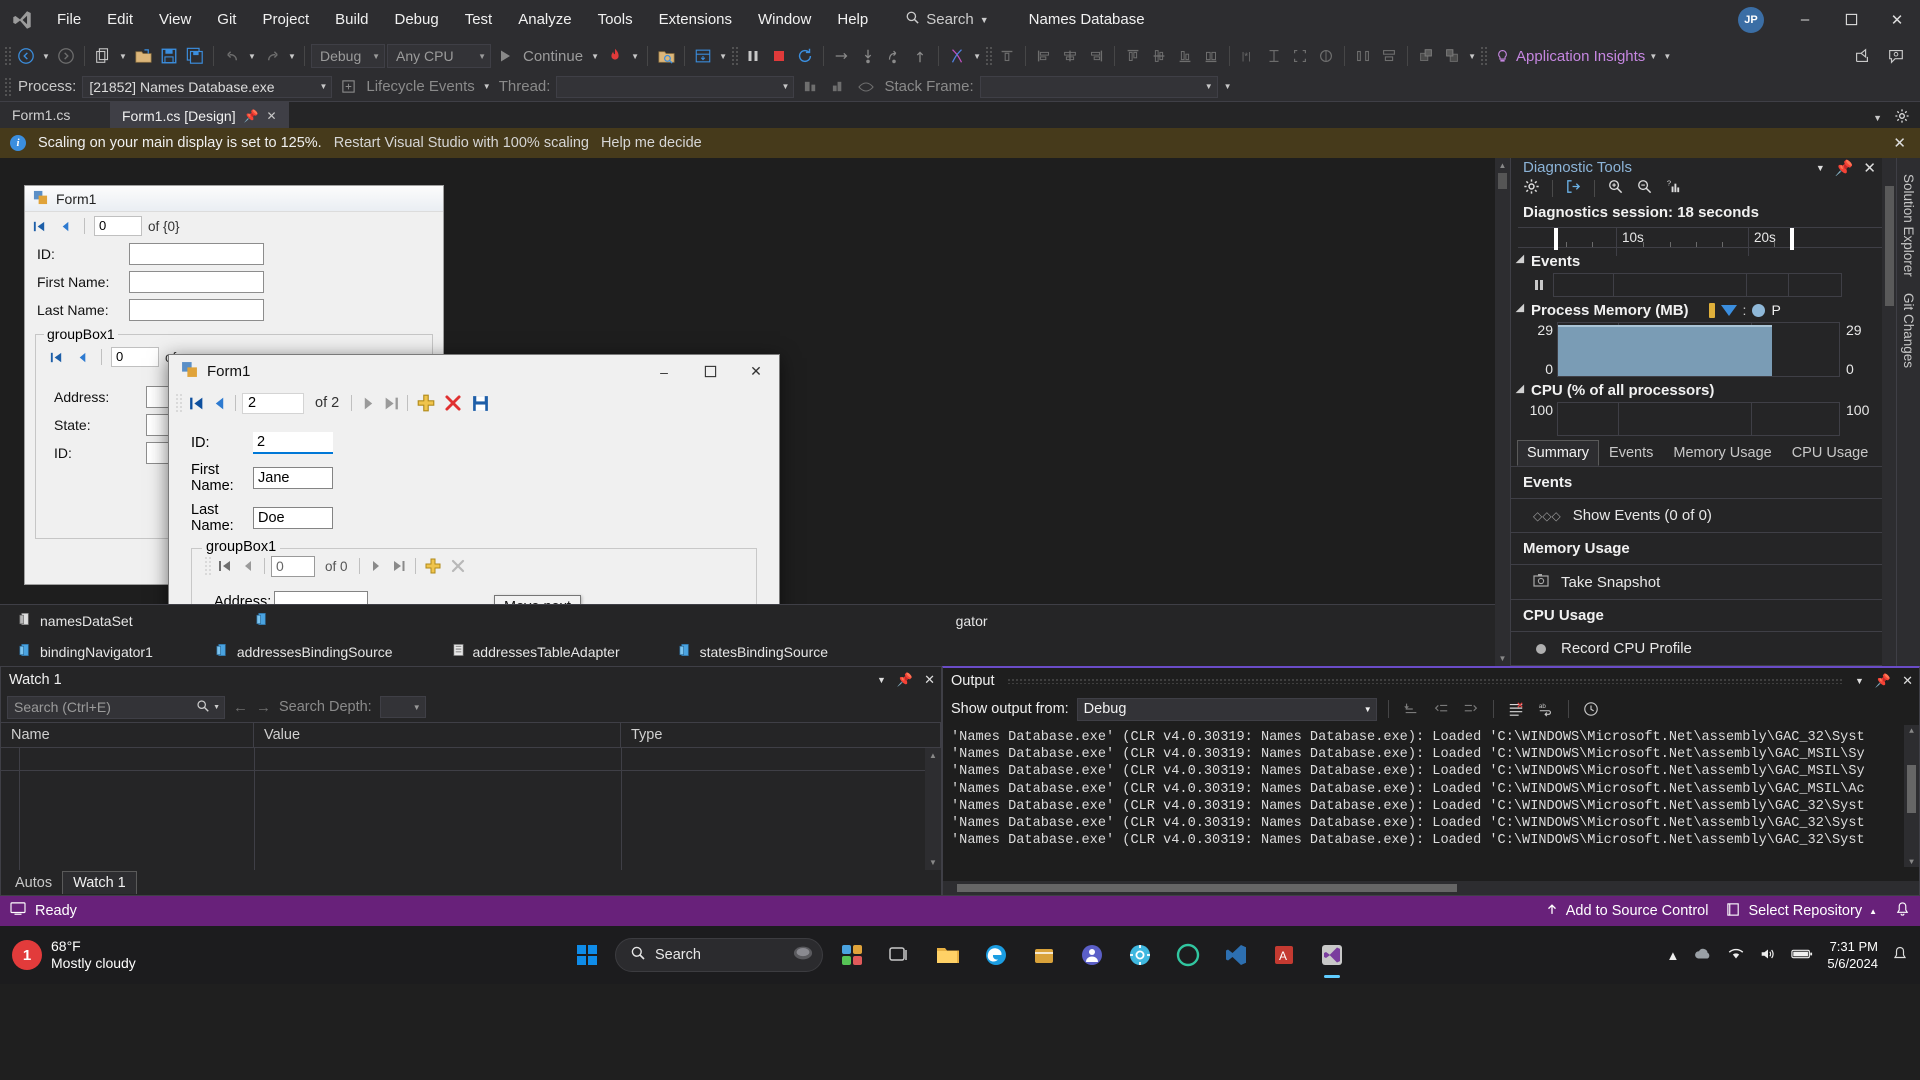 Image resolution: width=1920 pixels, height=1080 pixels. What do you see at coordinates (262, 620) in the screenshot?
I see `tray-item-hidden` at bounding box center [262, 620].